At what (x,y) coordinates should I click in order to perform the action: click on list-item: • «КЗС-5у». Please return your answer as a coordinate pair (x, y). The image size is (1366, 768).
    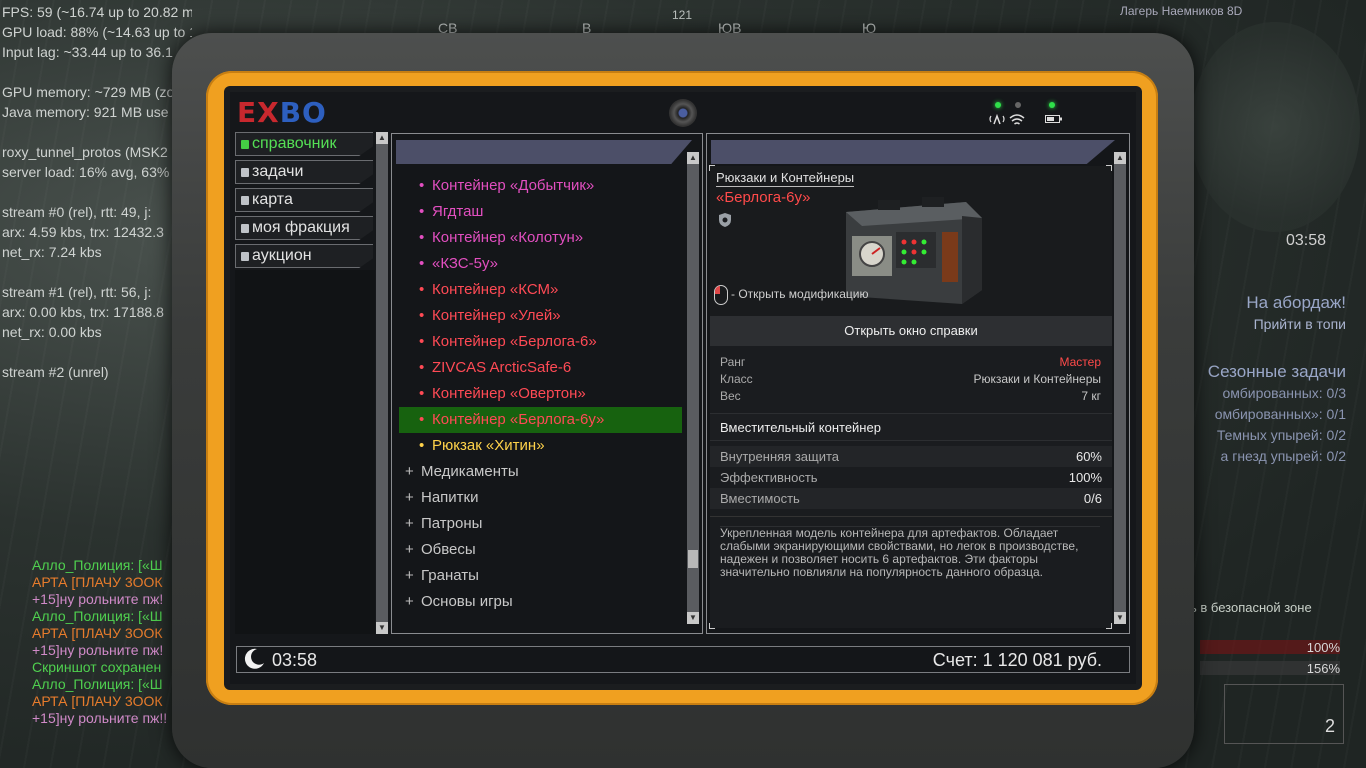
    Looking at the image, I should click on (540, 264).